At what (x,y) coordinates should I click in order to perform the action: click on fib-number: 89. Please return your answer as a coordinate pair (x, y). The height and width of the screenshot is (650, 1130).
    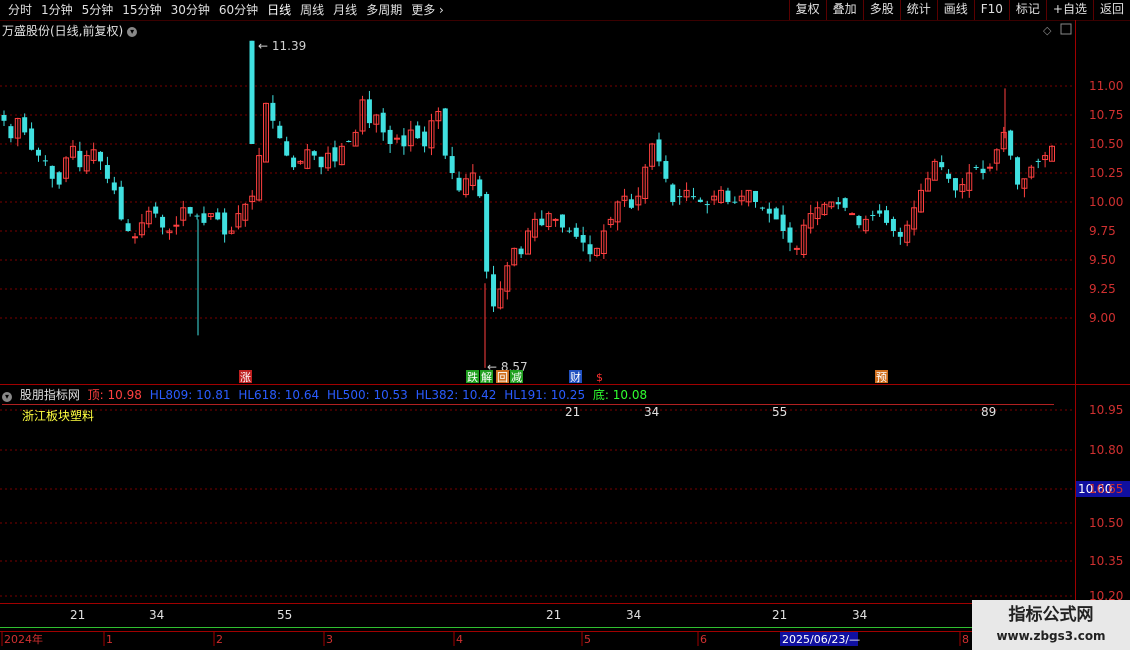
    Looking at the image, I should click on (988, 412).